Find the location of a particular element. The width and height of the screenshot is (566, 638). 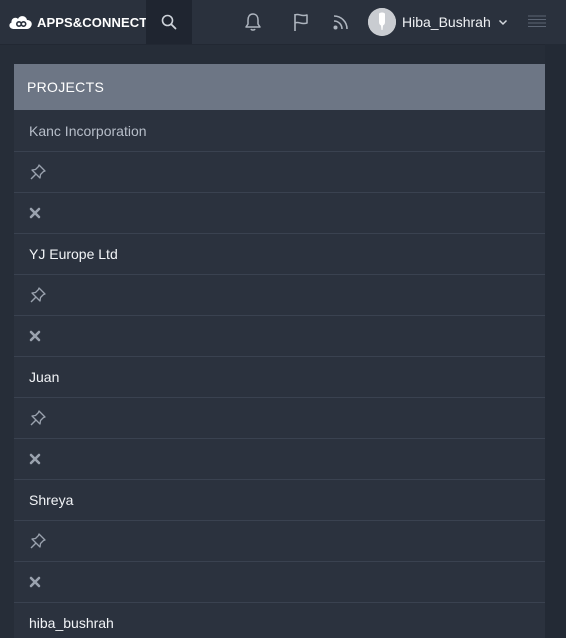

project-name: Kanc Incorporation is located at coordinates (279, 130).